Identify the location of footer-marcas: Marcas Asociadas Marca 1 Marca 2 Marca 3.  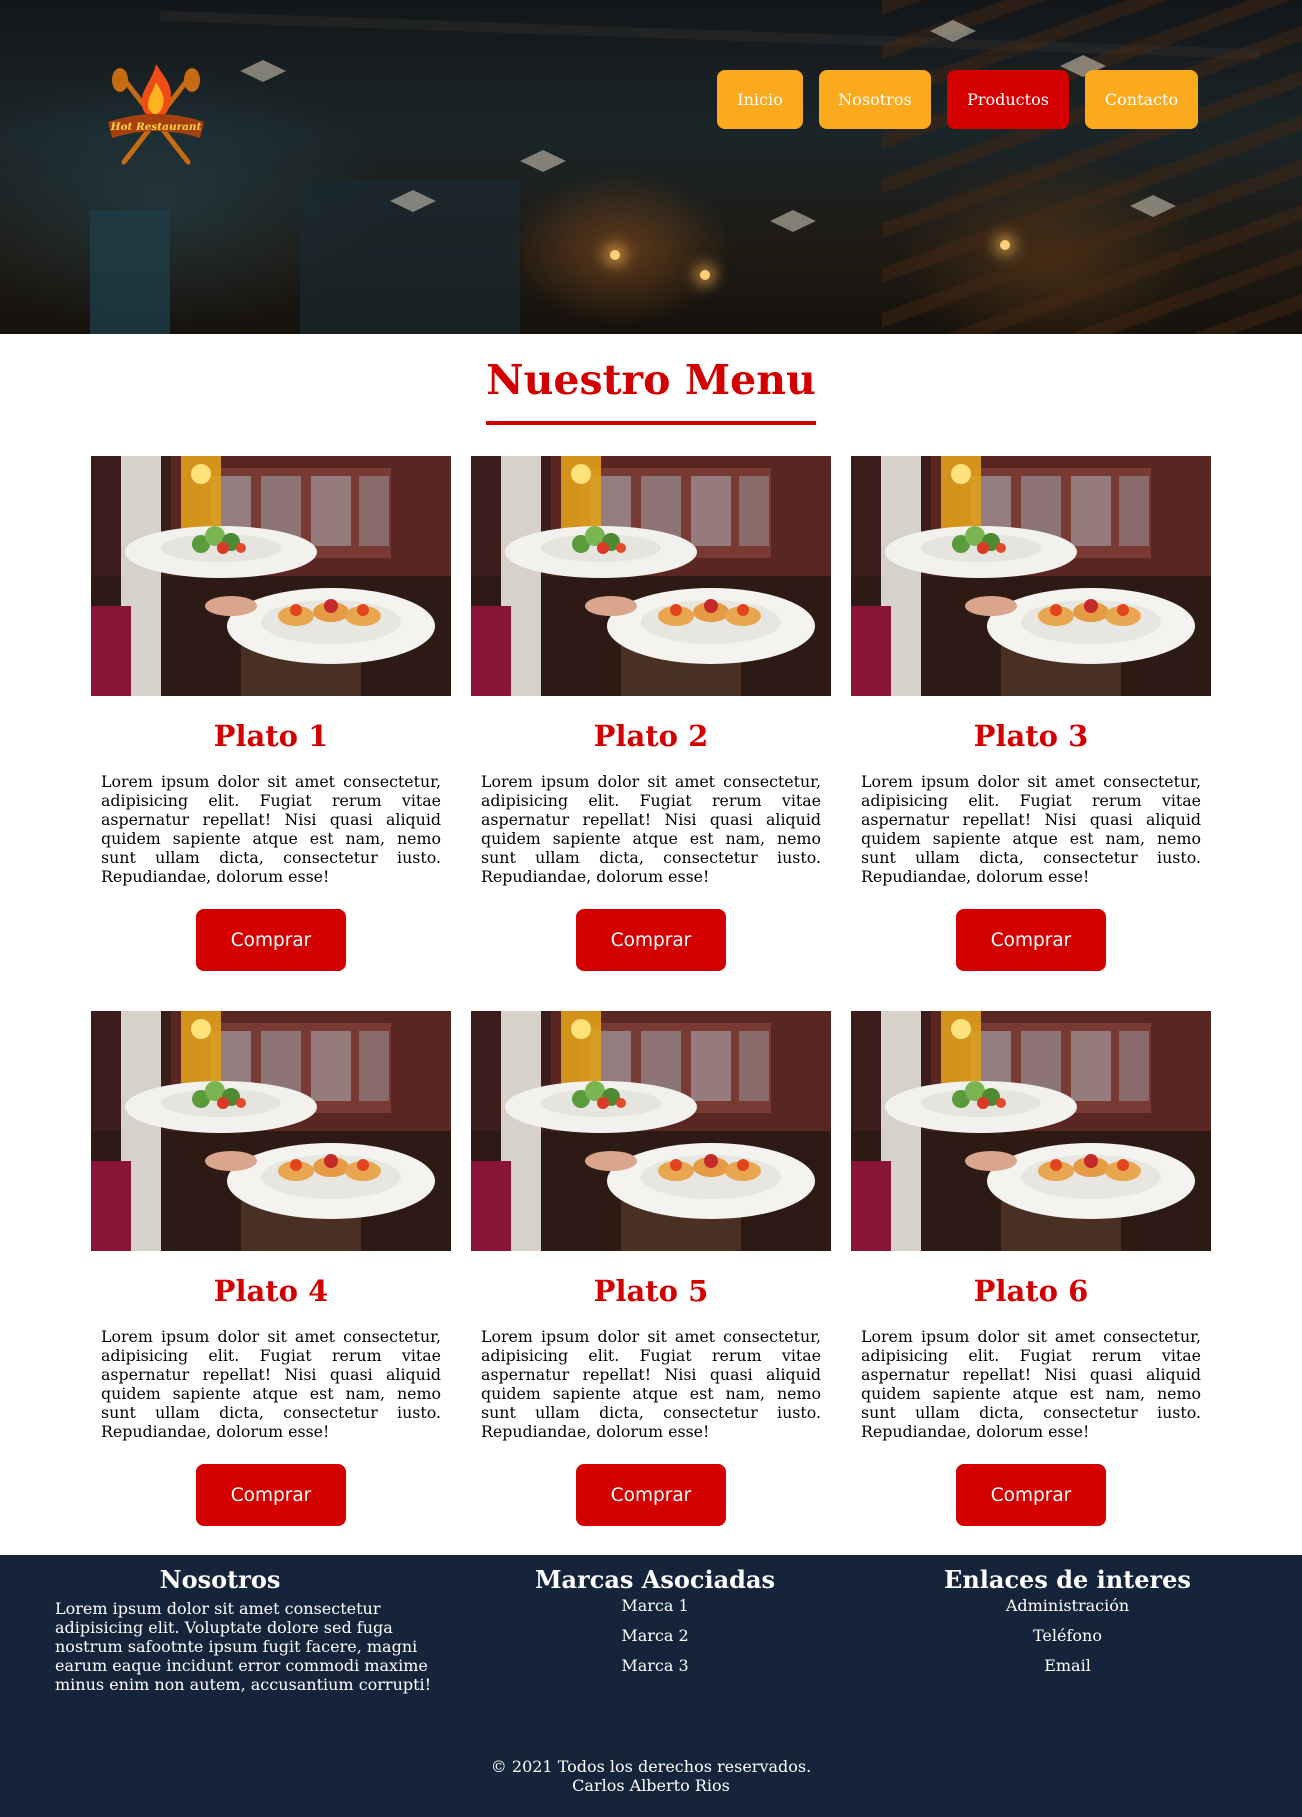
(655, 1618).